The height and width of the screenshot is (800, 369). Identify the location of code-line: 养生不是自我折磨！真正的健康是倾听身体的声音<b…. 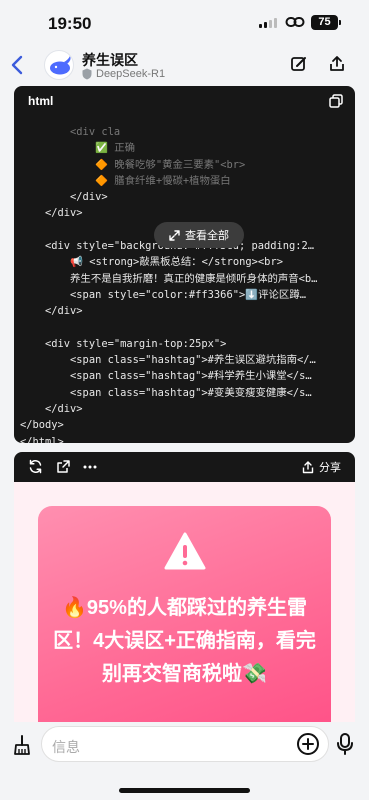
(169, 278).